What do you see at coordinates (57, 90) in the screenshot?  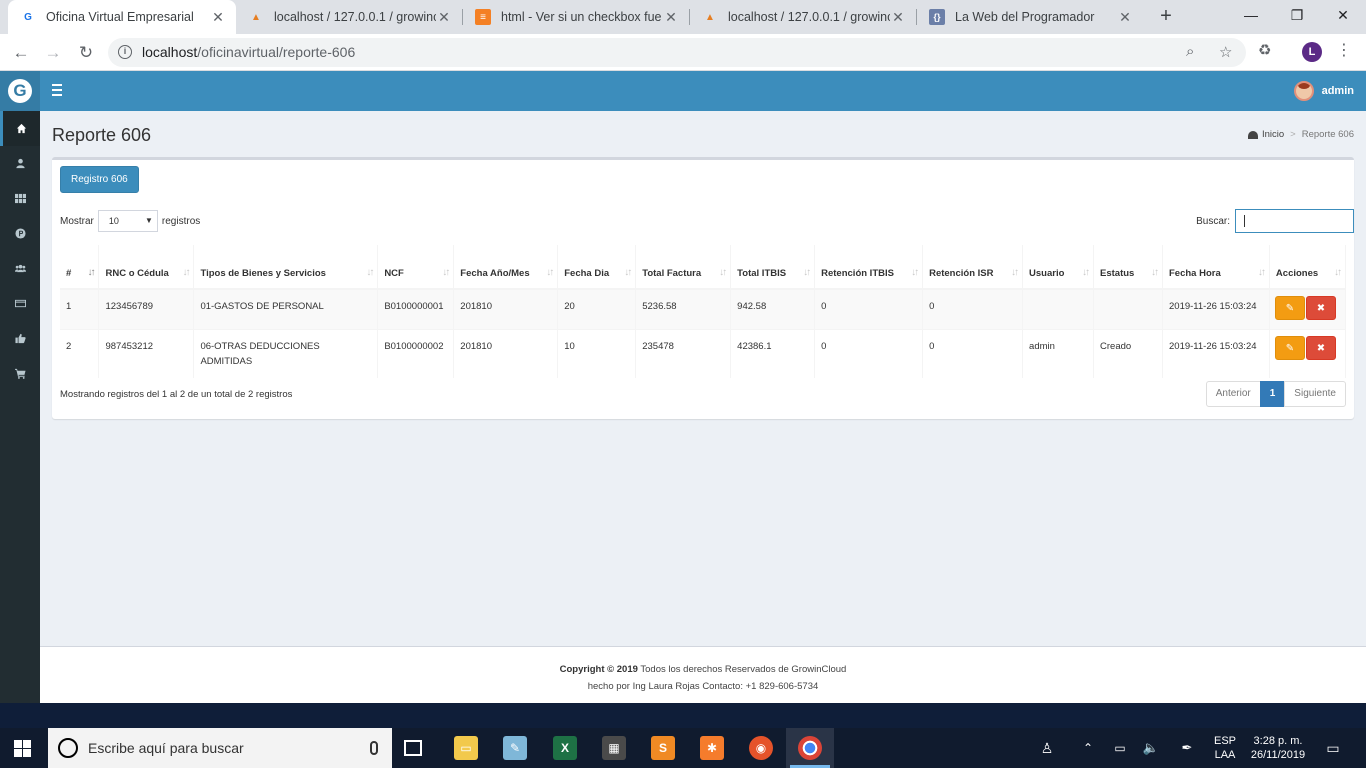 I see `sidebar-toggle-icon` at bounding box center [57, 90].